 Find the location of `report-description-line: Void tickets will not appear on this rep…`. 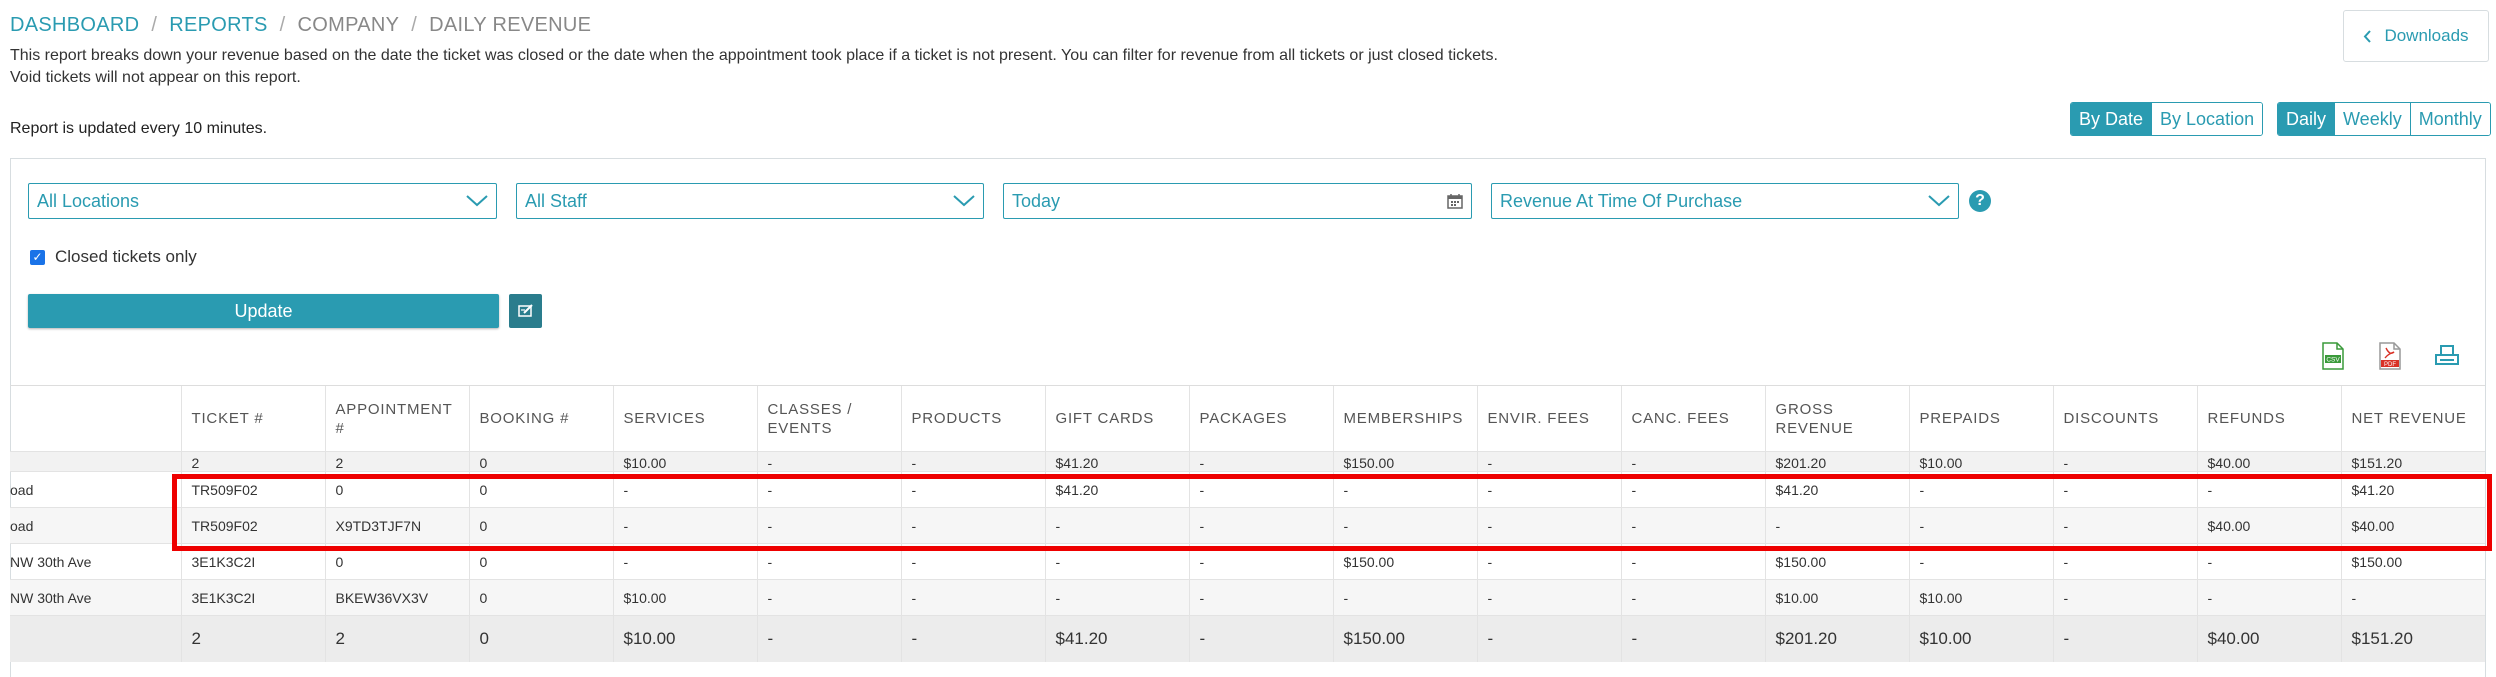

report-description-line: Void tickets will not appear on this rep… is located at coordinates (155, 77).